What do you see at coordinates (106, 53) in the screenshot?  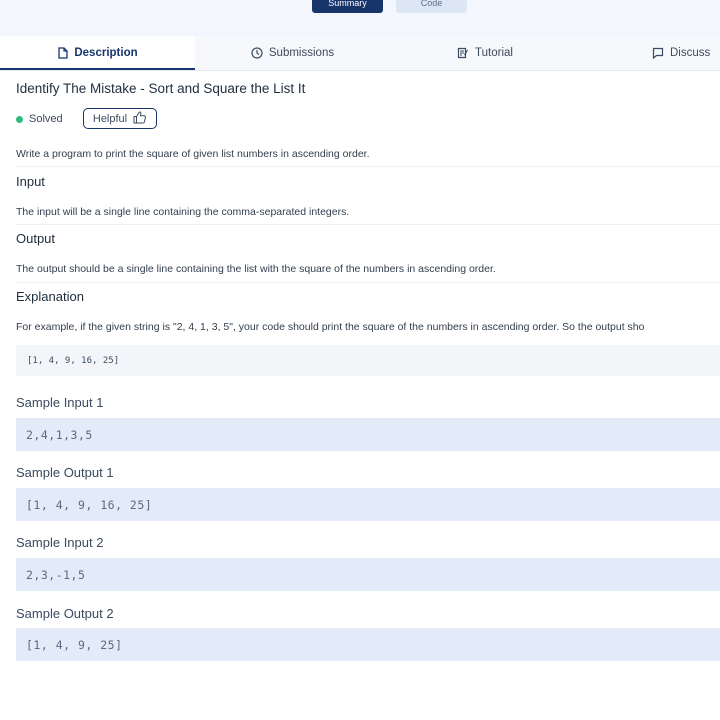 I see `tab-label: Description` at bounding box center [106, 53].